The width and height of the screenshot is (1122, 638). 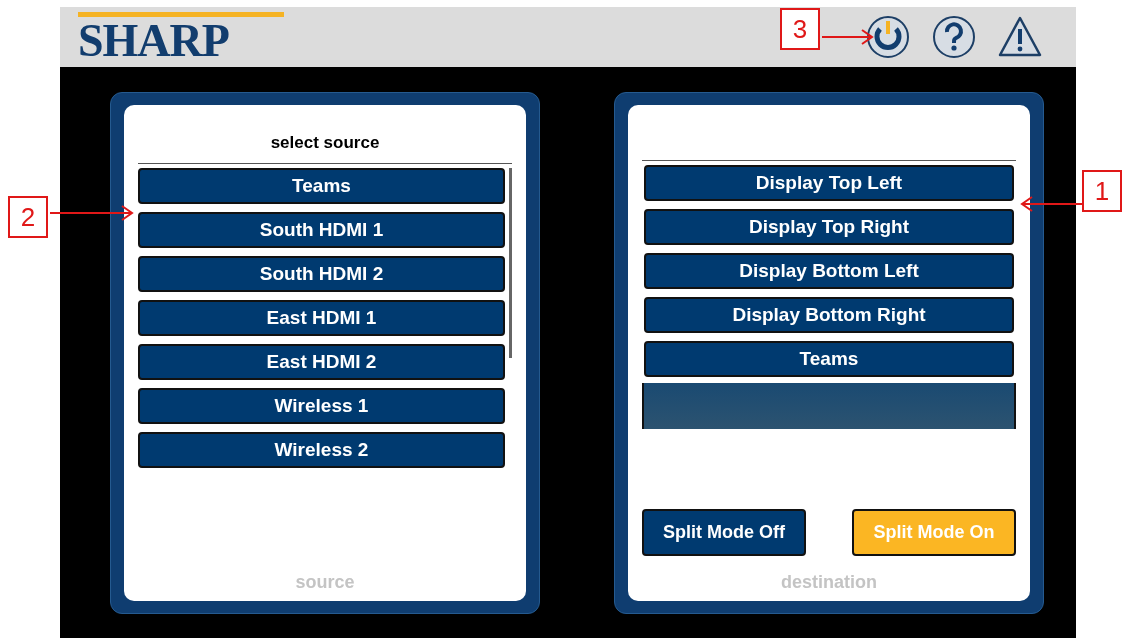 What do you see at coordinates (510, 263) in the screenshot?
I see `scrollbar` at bounding box center [510, 263].